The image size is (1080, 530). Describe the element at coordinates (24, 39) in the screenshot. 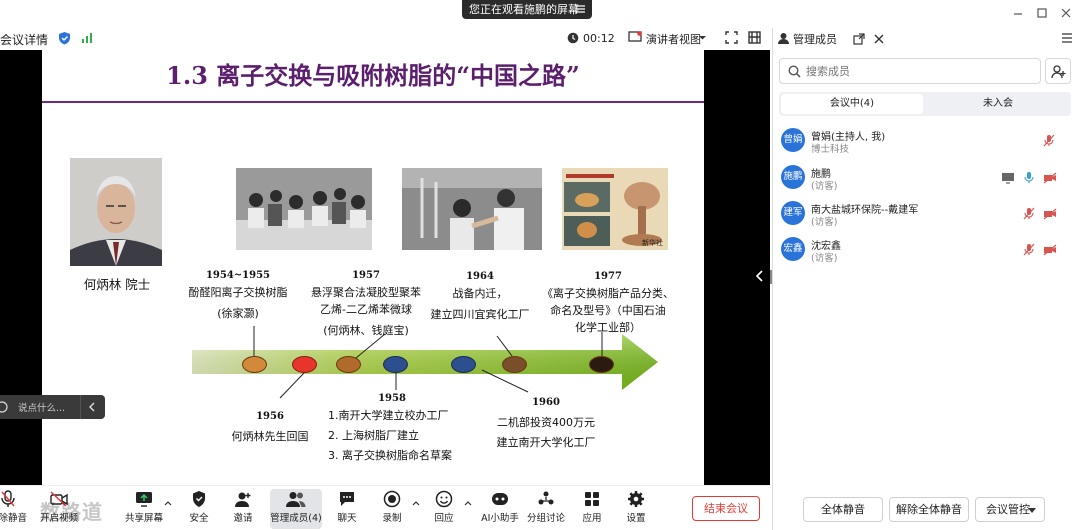

I see `meeting-info-link: 会议详情` at that location.